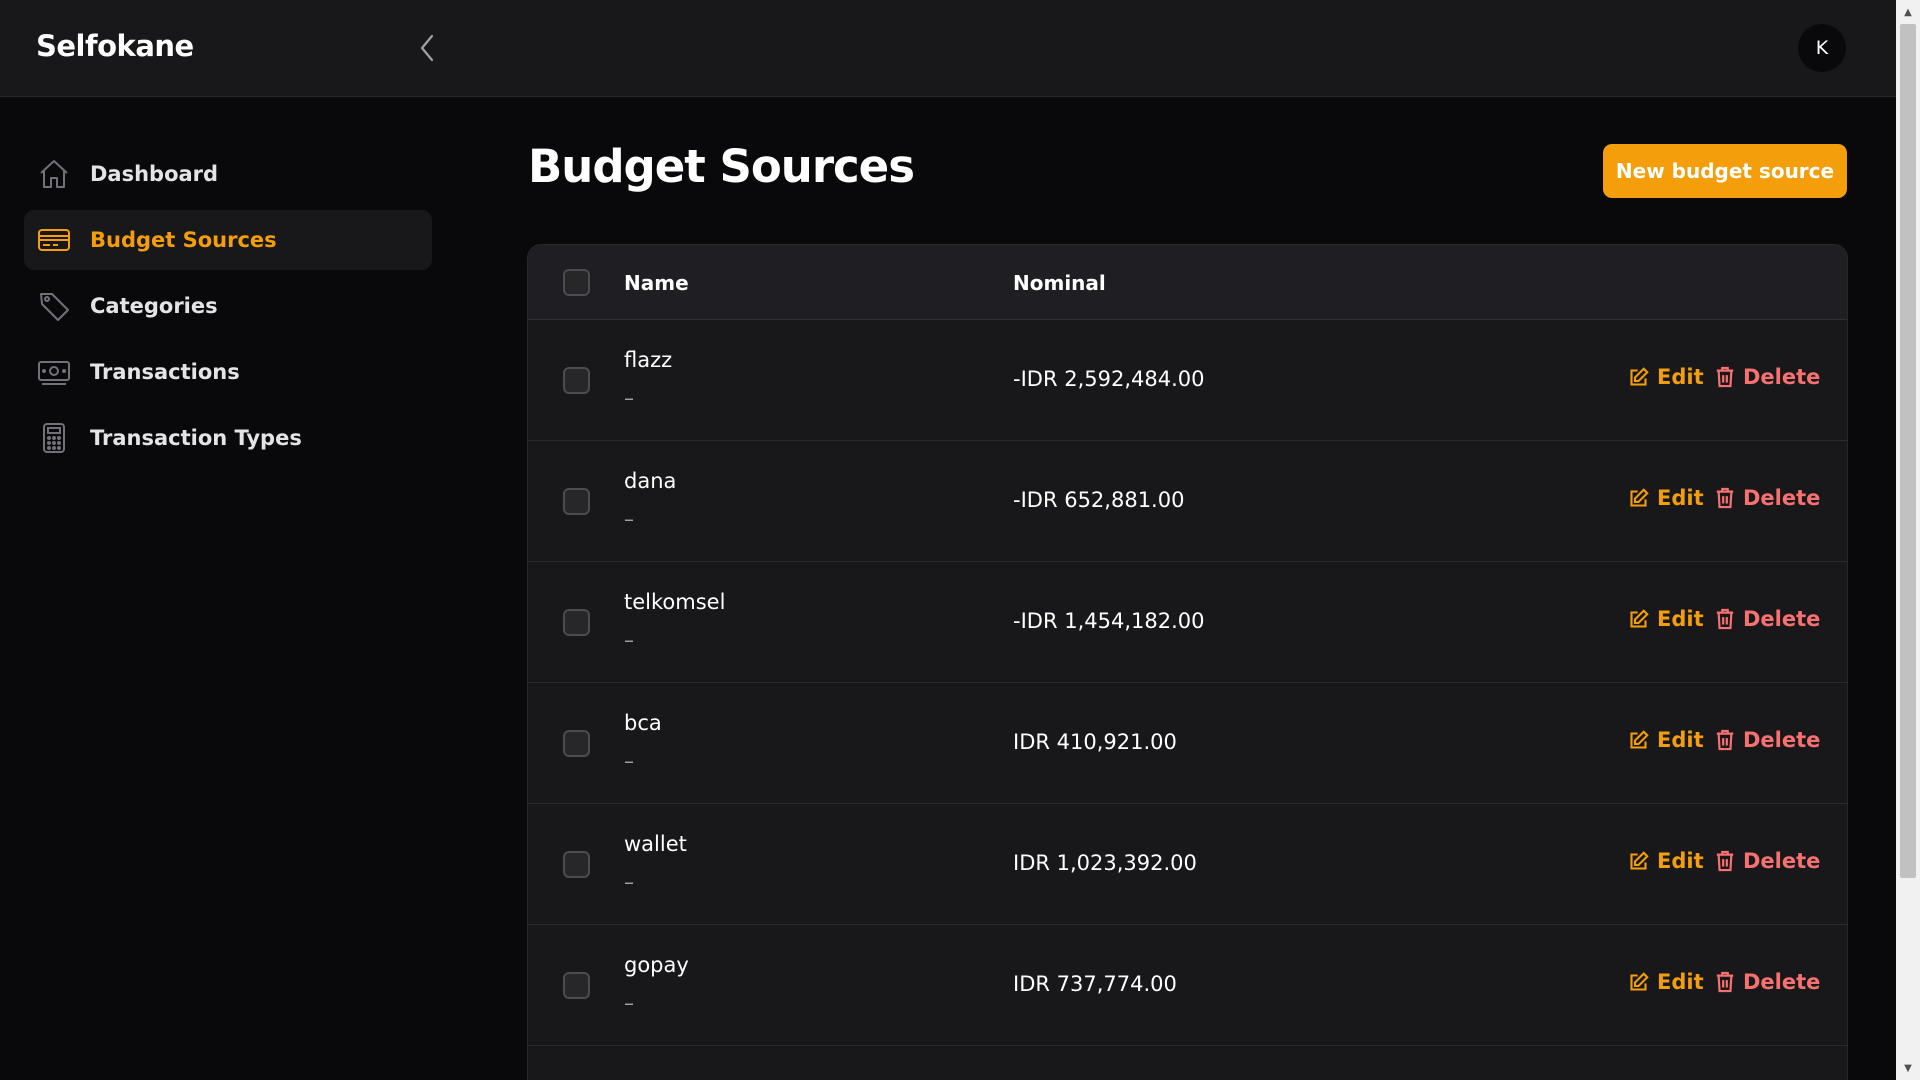 The width and height of the screenshot is (1920, 1080). Describe the element at coordinates (948, 48) in the screenshot. I see `top-bar: Selfokane K` at that location.